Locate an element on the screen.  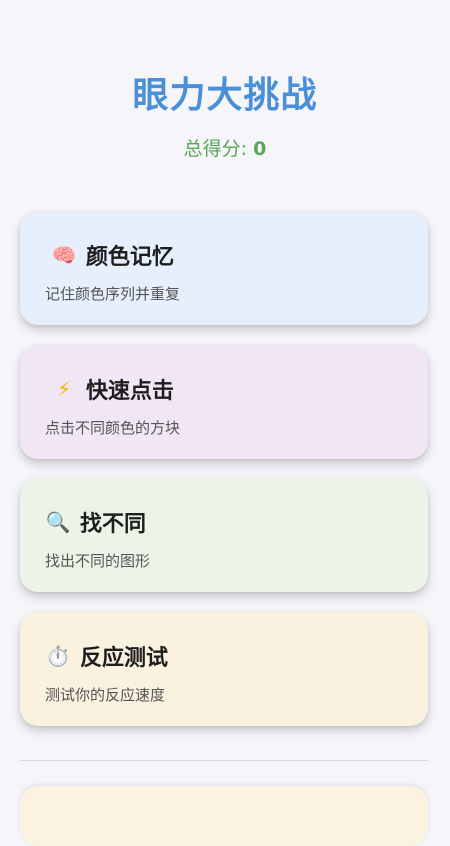
card-title-row: 🔍 找不同 is located at coordinates (93, 522).